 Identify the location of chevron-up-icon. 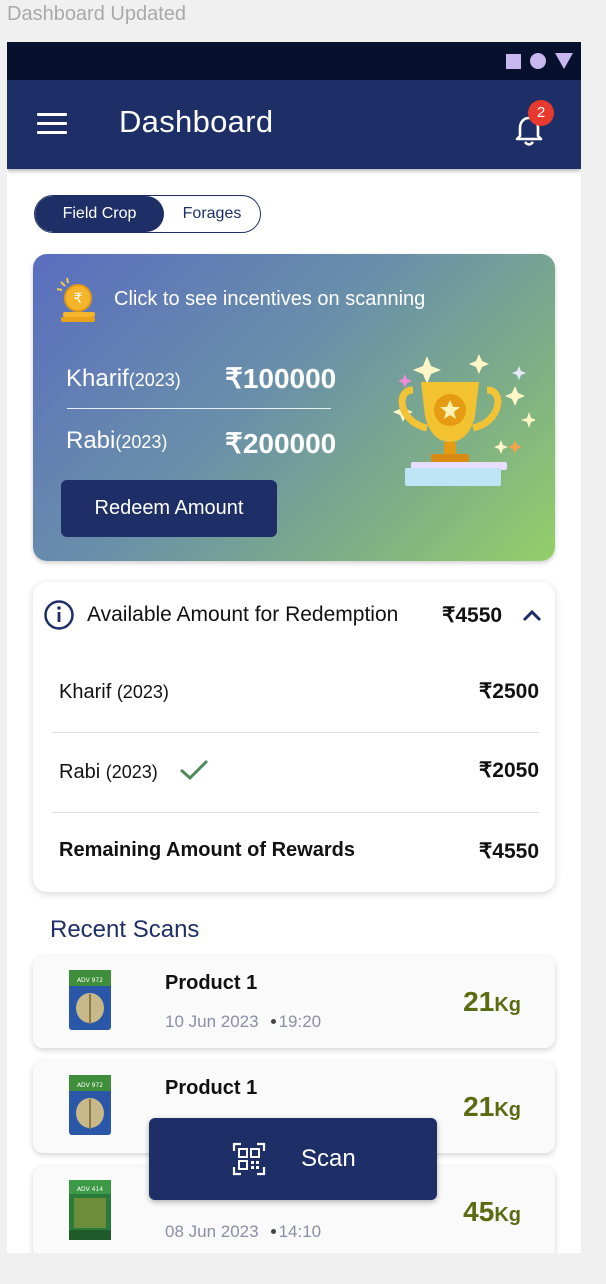
(532, 615).